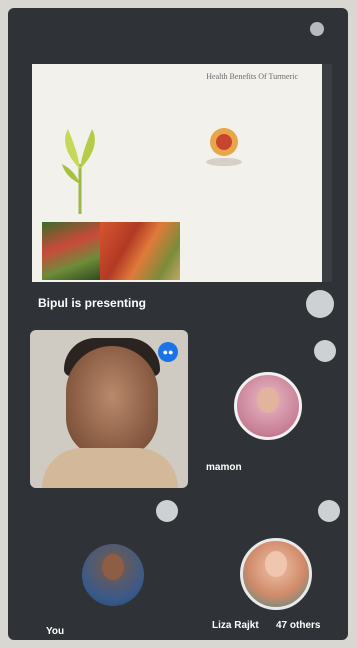 The height and width of the screenshot is (648, 357). What do you see at coordinates (71, 251) in the screenshot?
I see `turmeric-plant-photo` at bounding box center [71, 251].